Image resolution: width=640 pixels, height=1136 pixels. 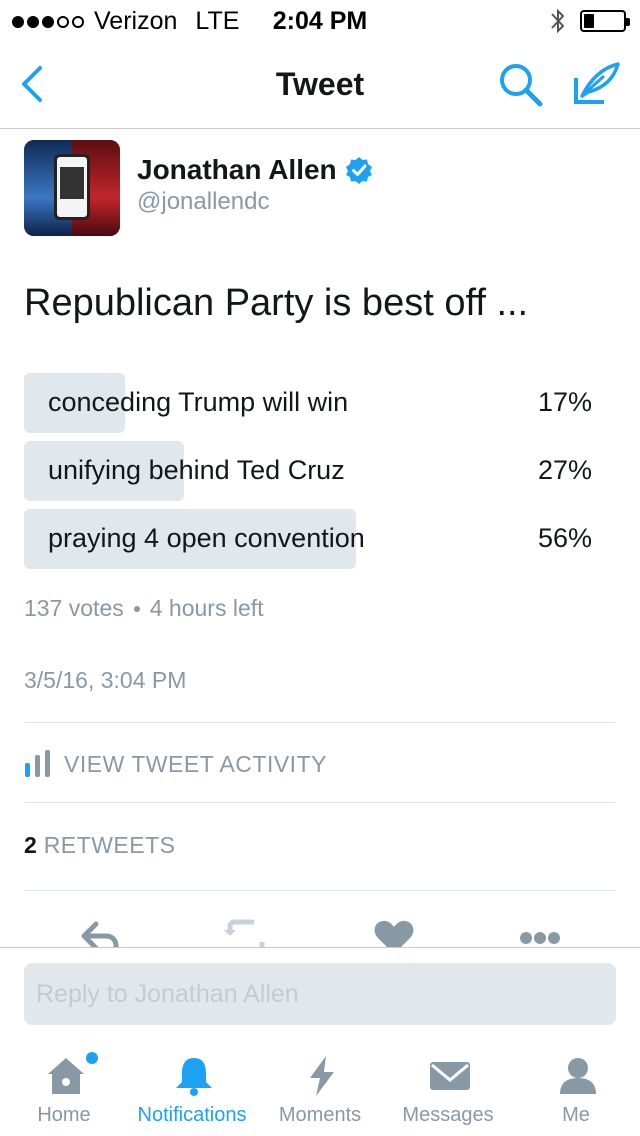 I want to click on tweet-actions, so click(x=320, y=929).